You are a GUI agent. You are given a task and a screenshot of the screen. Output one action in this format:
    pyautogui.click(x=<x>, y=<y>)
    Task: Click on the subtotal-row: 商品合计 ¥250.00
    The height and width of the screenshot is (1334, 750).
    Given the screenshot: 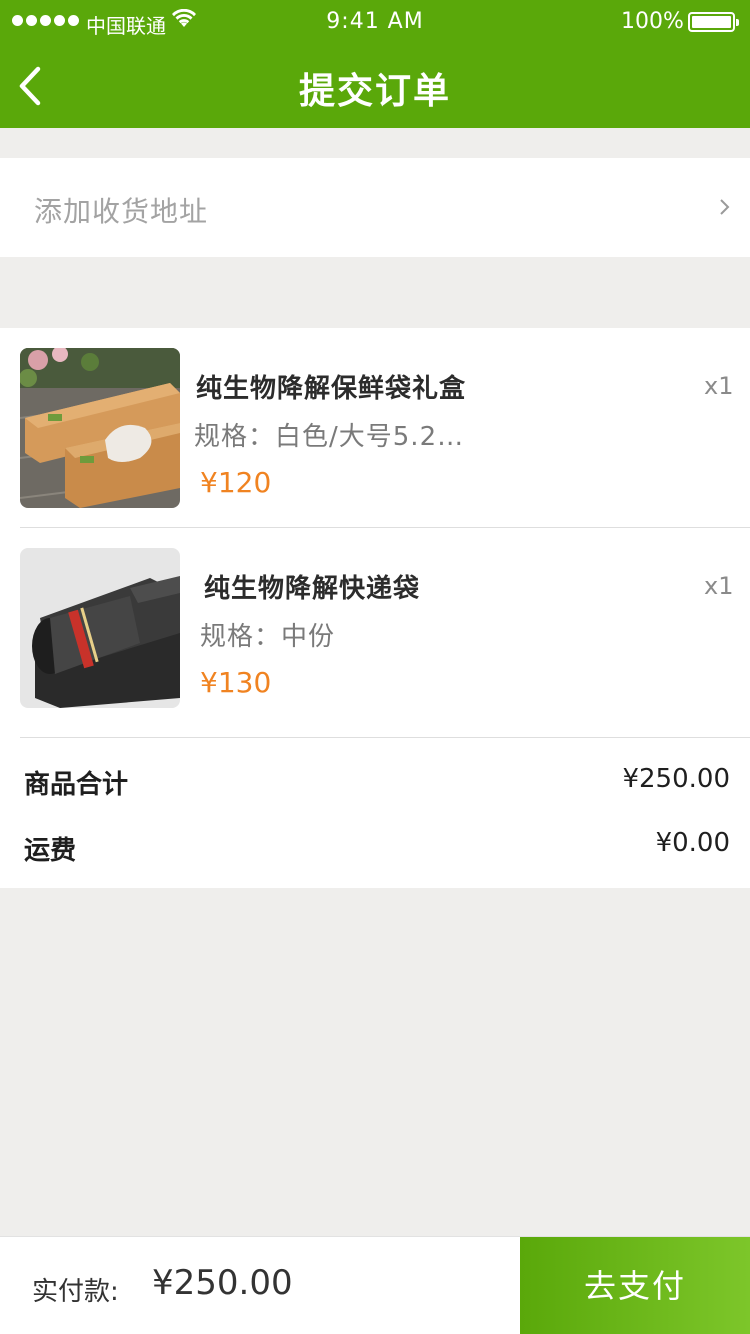 What is the action you would take?
    pyautogui.click(x=375, y=780)
    